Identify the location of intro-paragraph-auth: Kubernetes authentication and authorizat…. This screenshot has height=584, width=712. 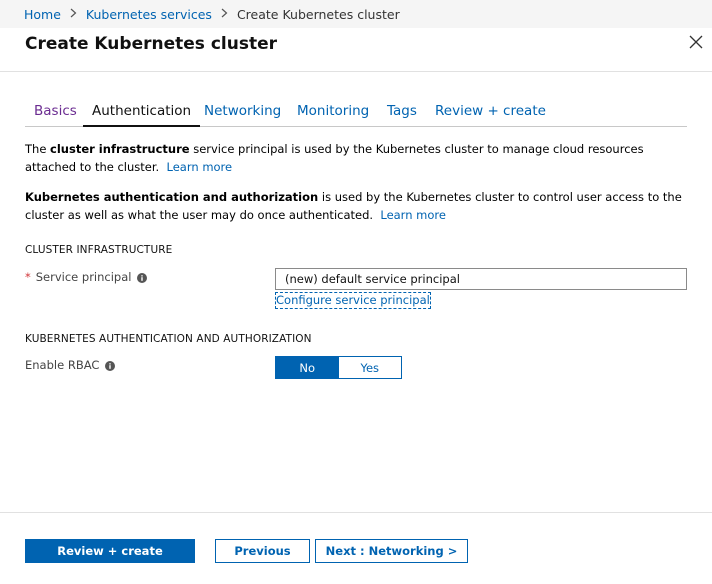
(360, 206).